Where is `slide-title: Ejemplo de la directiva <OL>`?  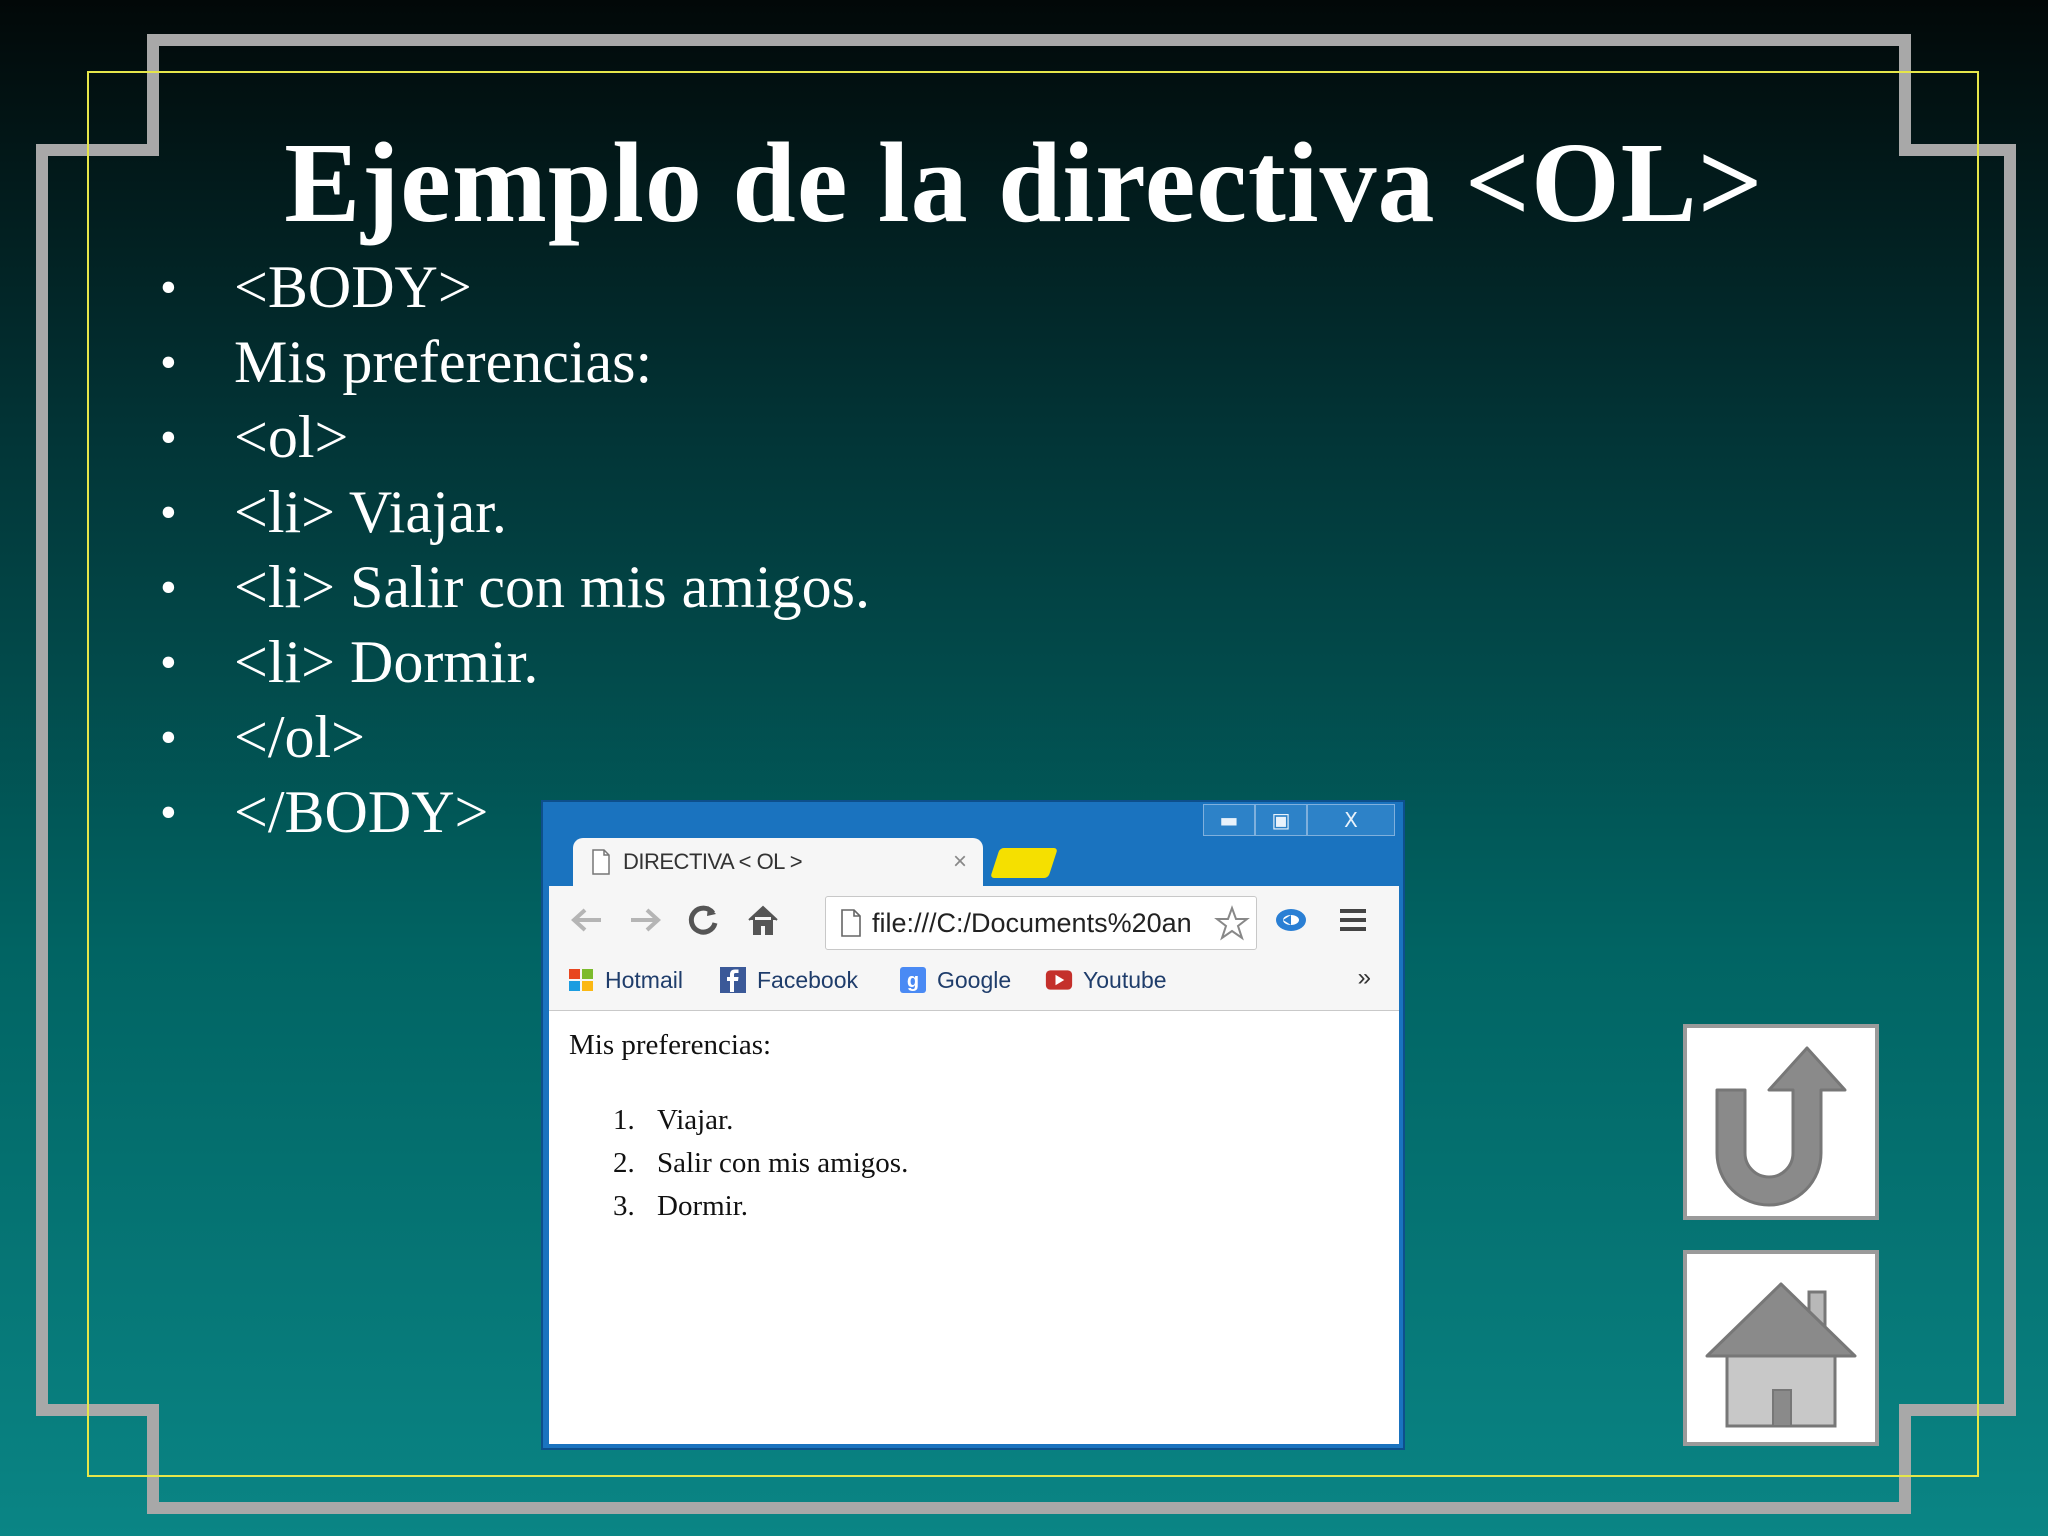
slide-title: Ejemplo de la directiva <OL> is located at coordinates (1024, 182).